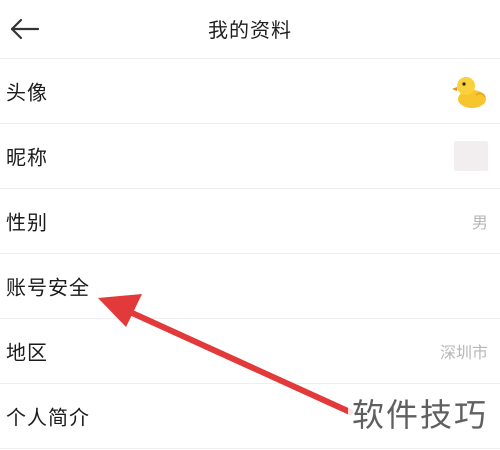 The image size is (500, 450). Describe the element at coordinates (250, 91) in the screenshot. I see `row-avatar: 头像` at that location.